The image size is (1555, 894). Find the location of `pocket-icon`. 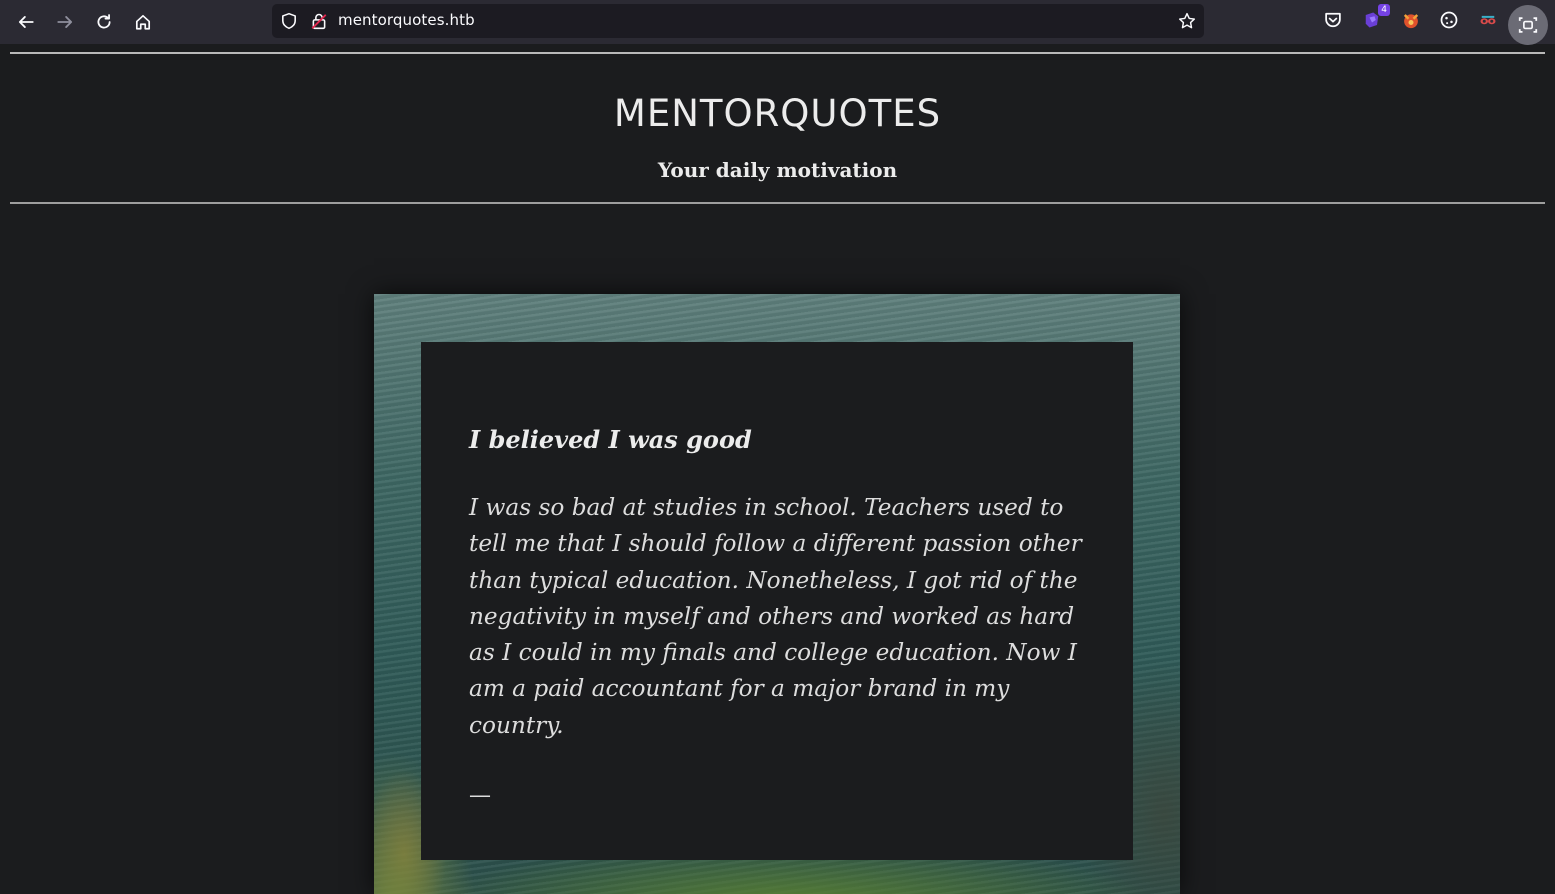

pocket-icon is located at coordinates (1333, 20).